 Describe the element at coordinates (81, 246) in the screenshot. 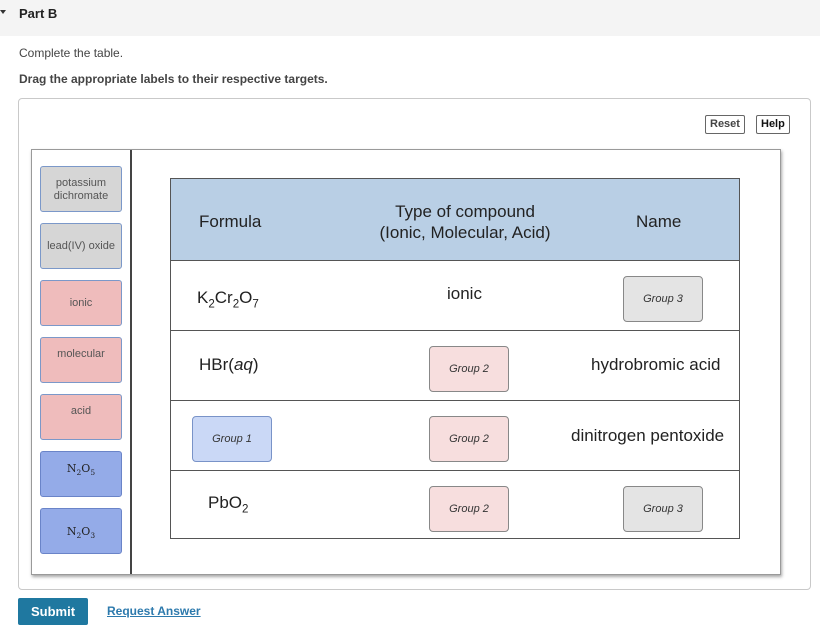

I see `label-lead-iv-oxide: lead(IV) oxide` at that location.